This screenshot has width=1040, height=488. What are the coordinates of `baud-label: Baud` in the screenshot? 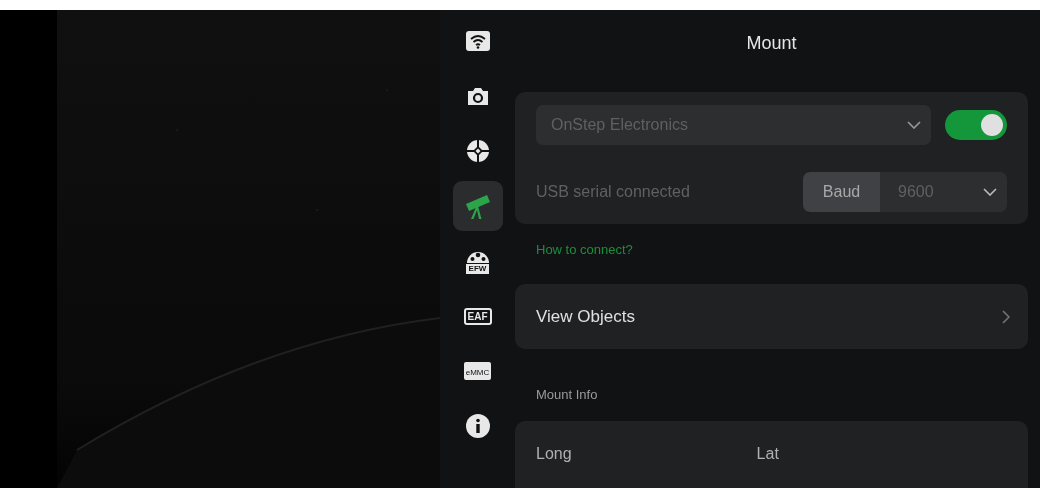 It's located at (841, 192).